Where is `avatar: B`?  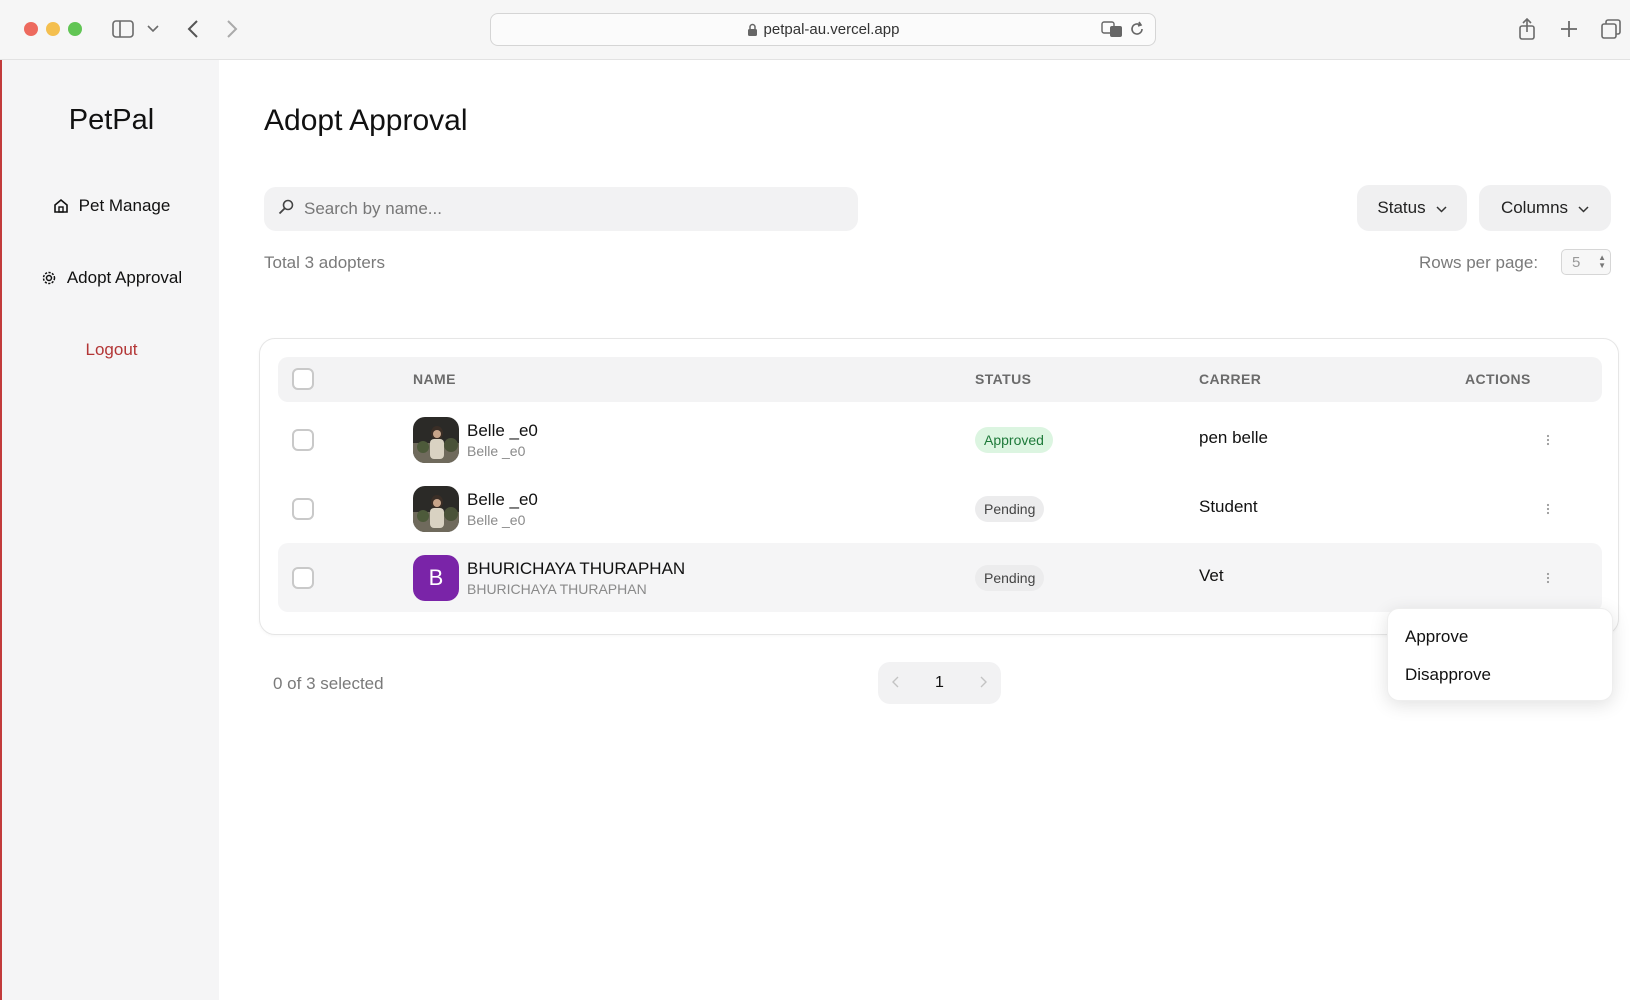
avatar: B is located at coordinates (436, 578).